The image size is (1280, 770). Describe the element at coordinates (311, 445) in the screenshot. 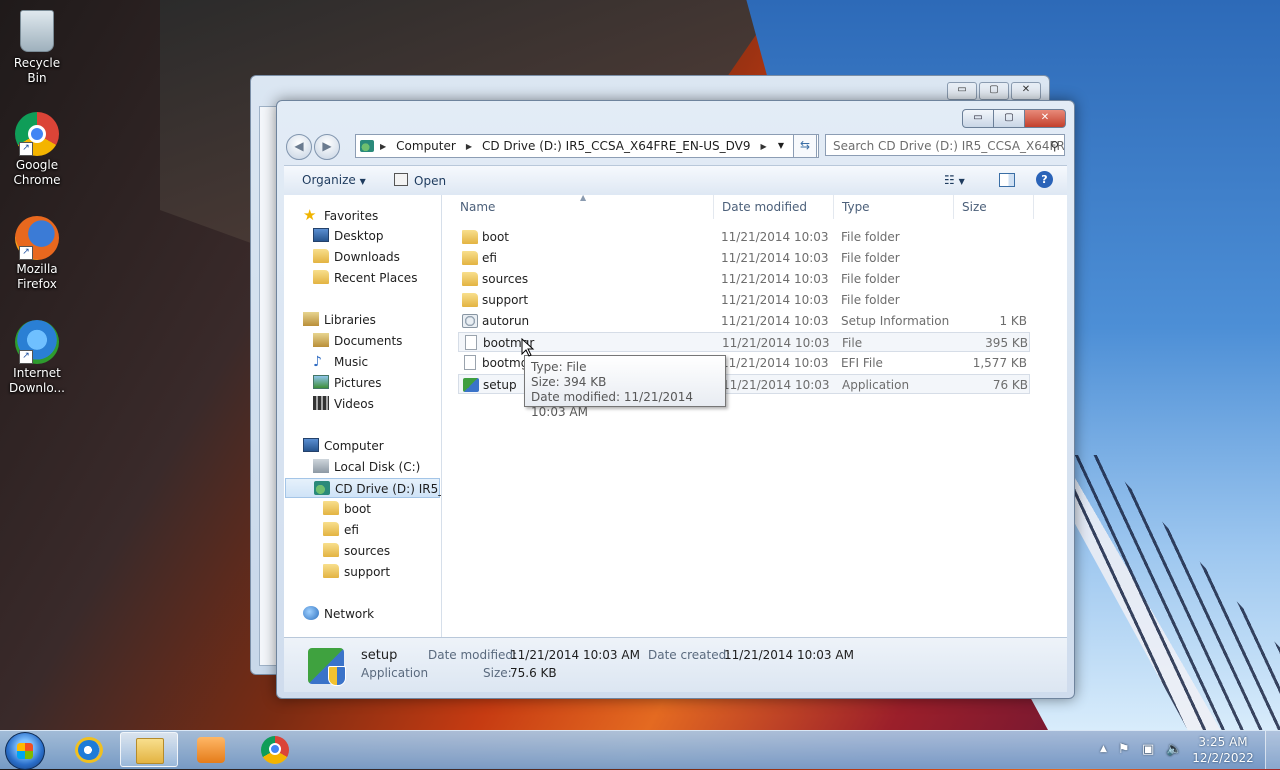

I see `computer-icon` at that location.